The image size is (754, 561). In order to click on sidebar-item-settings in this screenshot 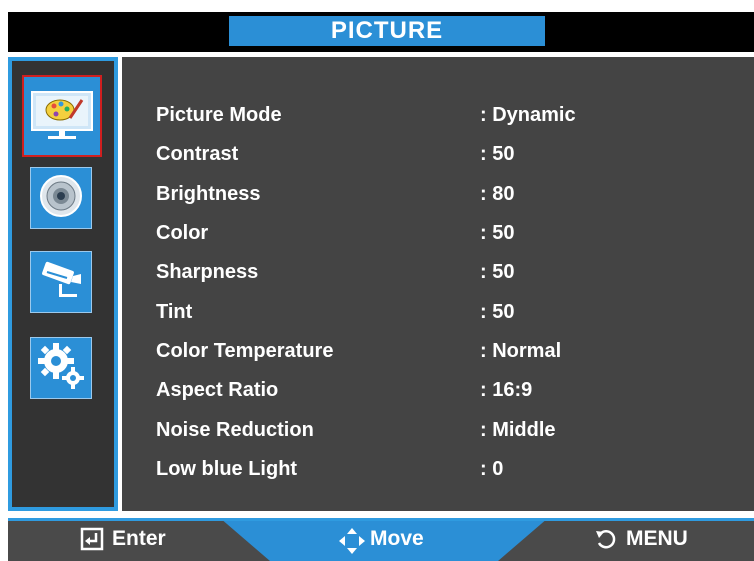, I will do `click(61, 368)`.